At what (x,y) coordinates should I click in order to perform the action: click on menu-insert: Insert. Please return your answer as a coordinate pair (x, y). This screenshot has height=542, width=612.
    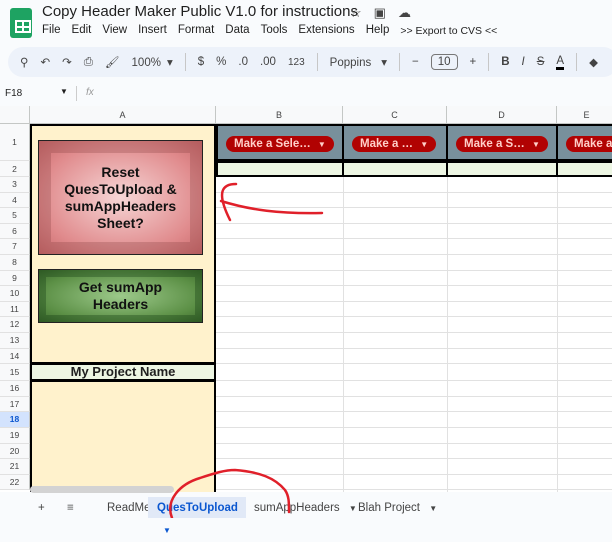
    Looking at the image, I should click on (152, 30).